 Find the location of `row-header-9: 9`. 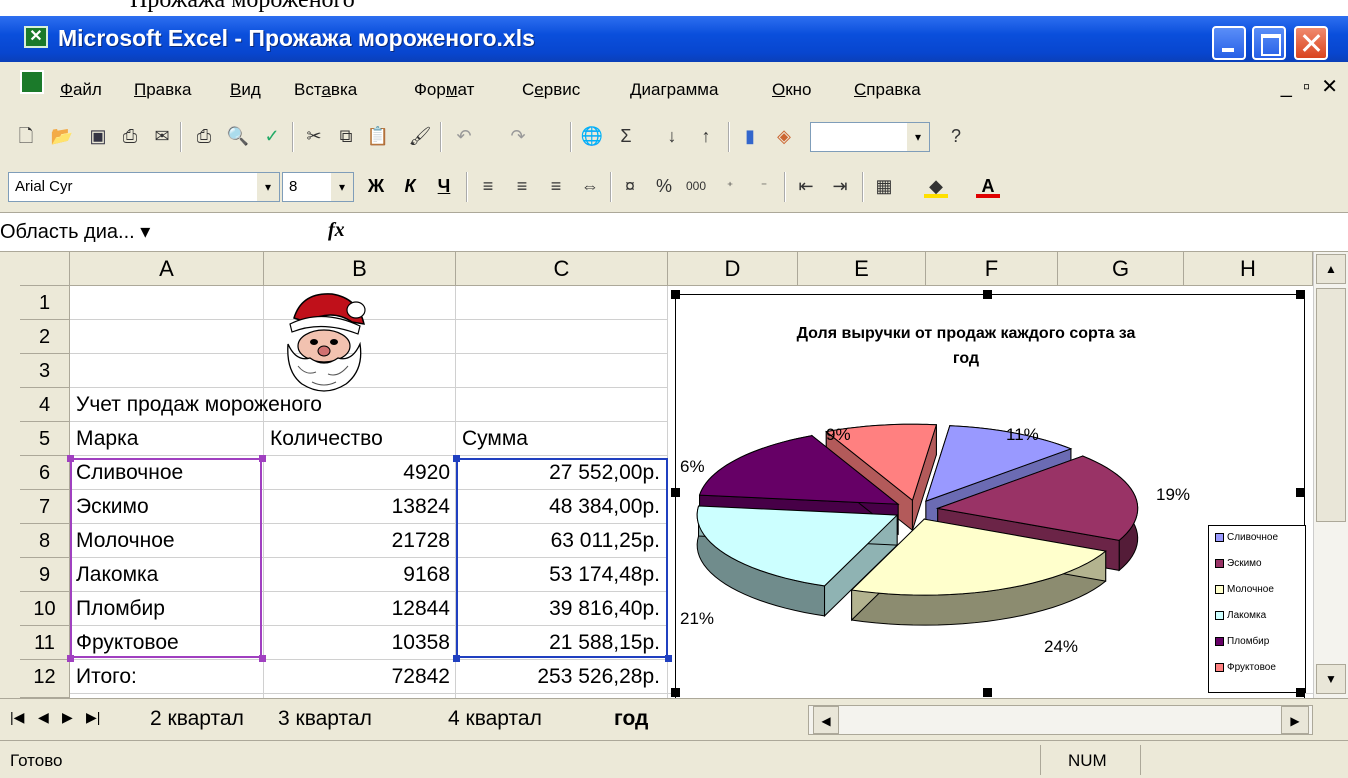

row-header-9: 9 is located at coordinates (45, 575).